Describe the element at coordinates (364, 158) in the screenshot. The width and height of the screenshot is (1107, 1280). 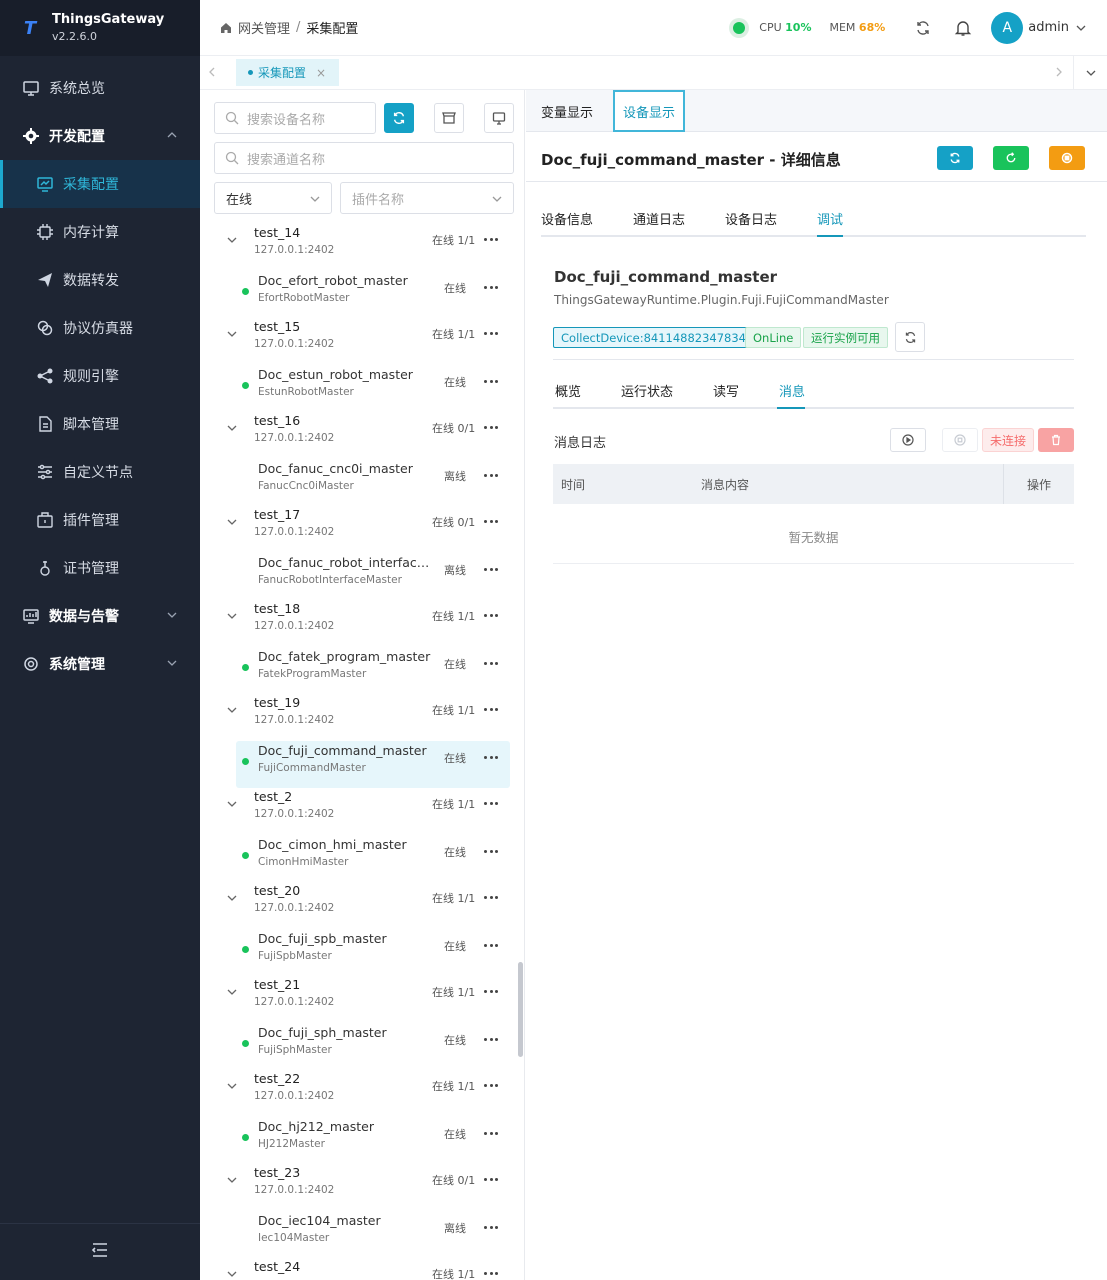
I see `search-channel-input: 搜索通道名称` at that location.